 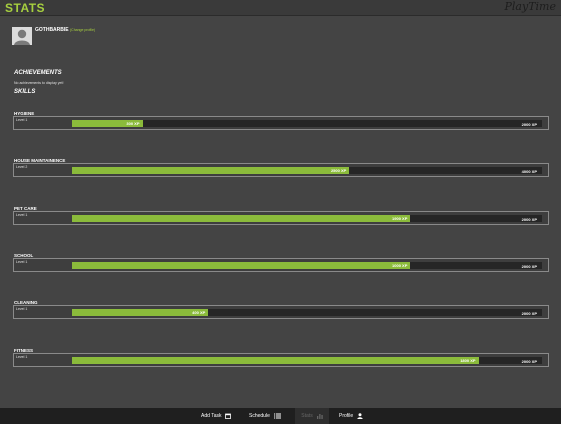 I want to click on xp-bar-fill: 300 XP, so click(x=107, y=123).